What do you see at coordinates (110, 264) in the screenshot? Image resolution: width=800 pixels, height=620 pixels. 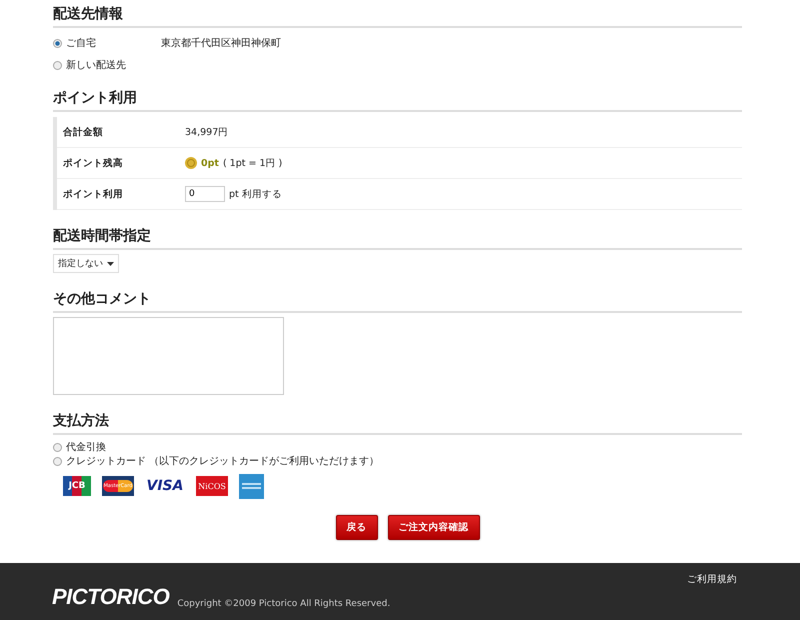 I see `caret-icon` at bounding box center [110, 264].